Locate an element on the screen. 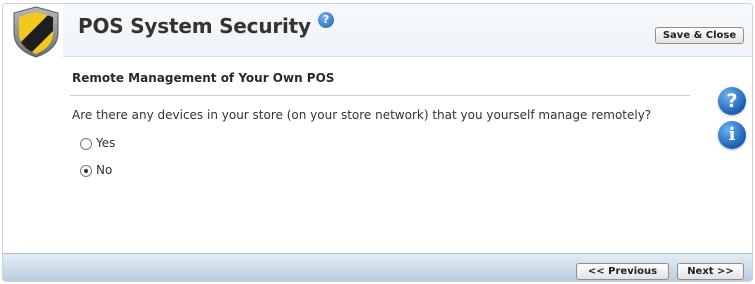  next-button: Next >> is located at coordinates (710, 271).